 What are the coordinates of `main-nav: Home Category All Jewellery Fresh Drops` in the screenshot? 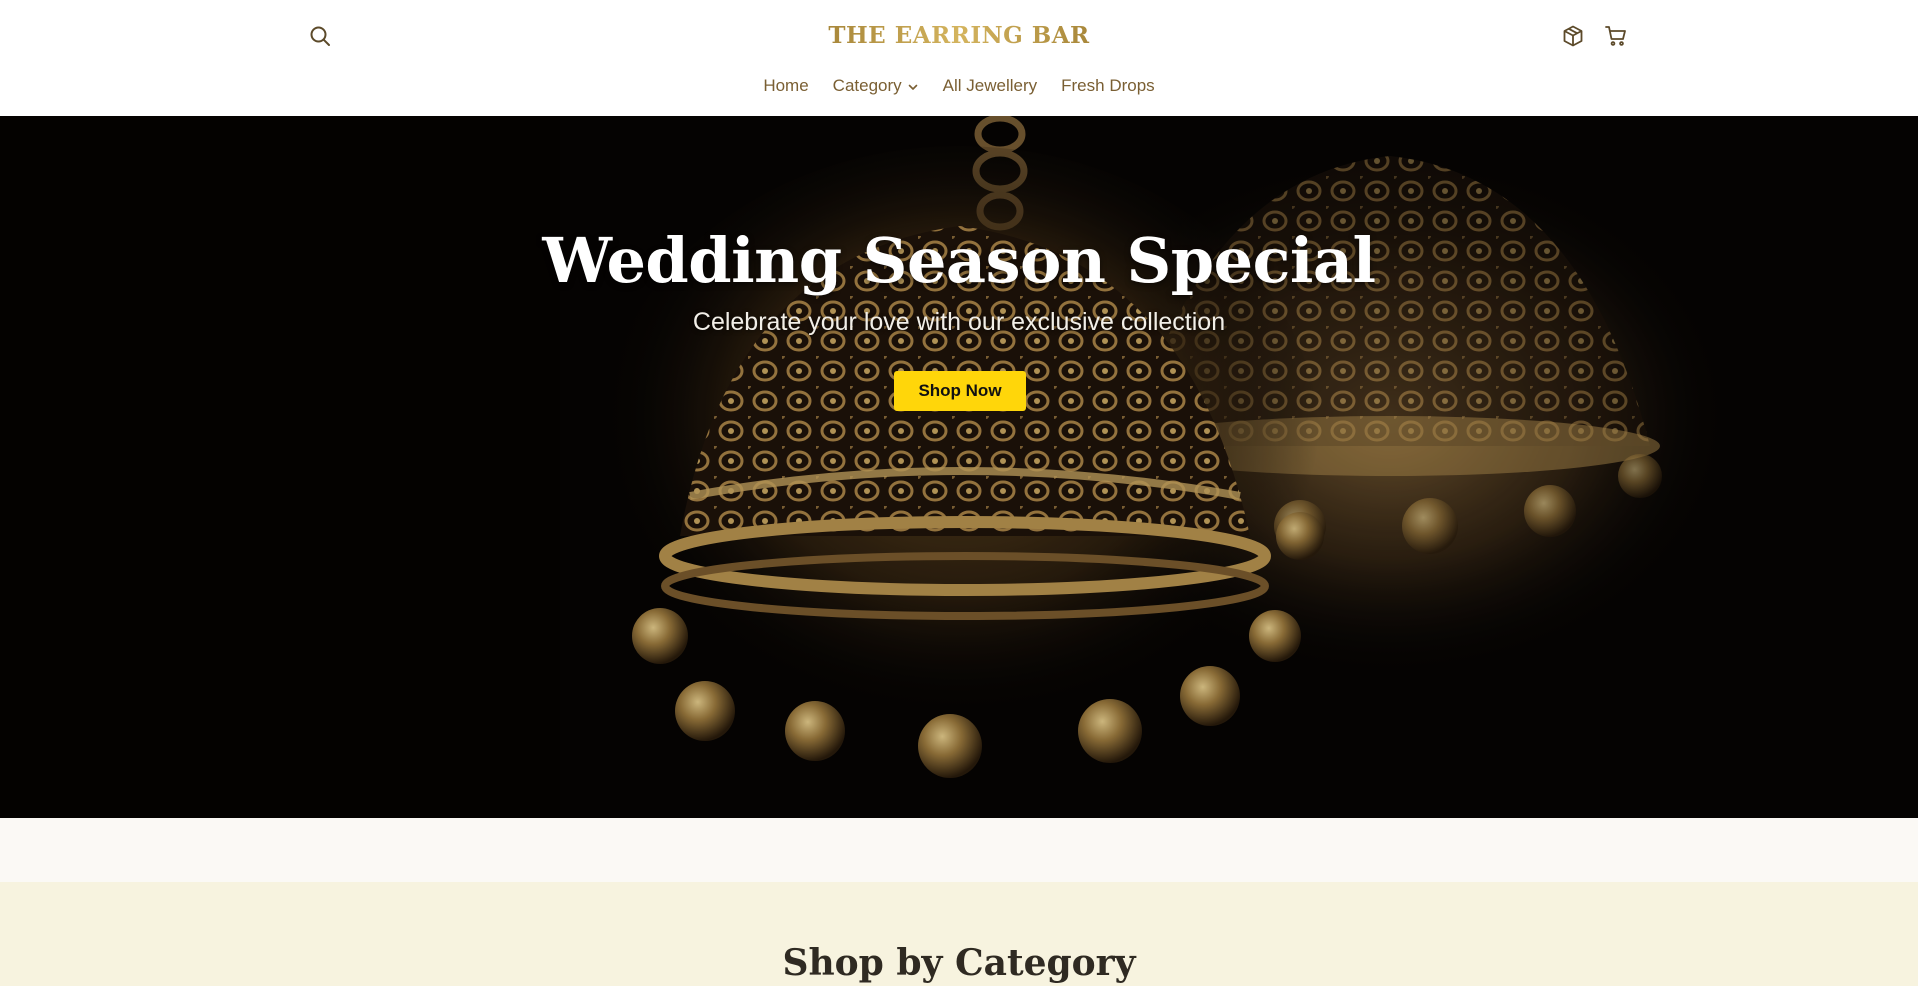 It's located at (959, 86).